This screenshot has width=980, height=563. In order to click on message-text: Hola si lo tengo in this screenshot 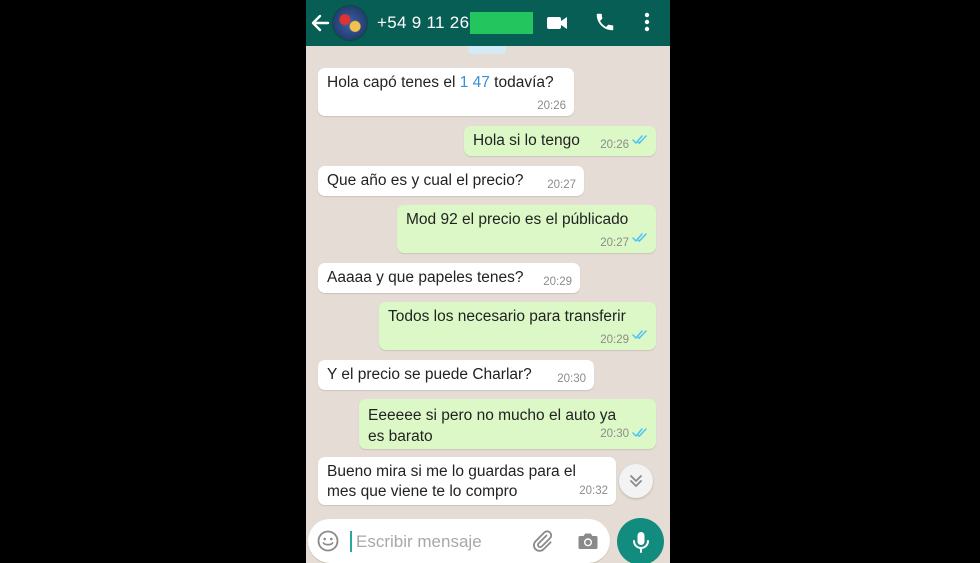, I will do `click(526, 140)`.